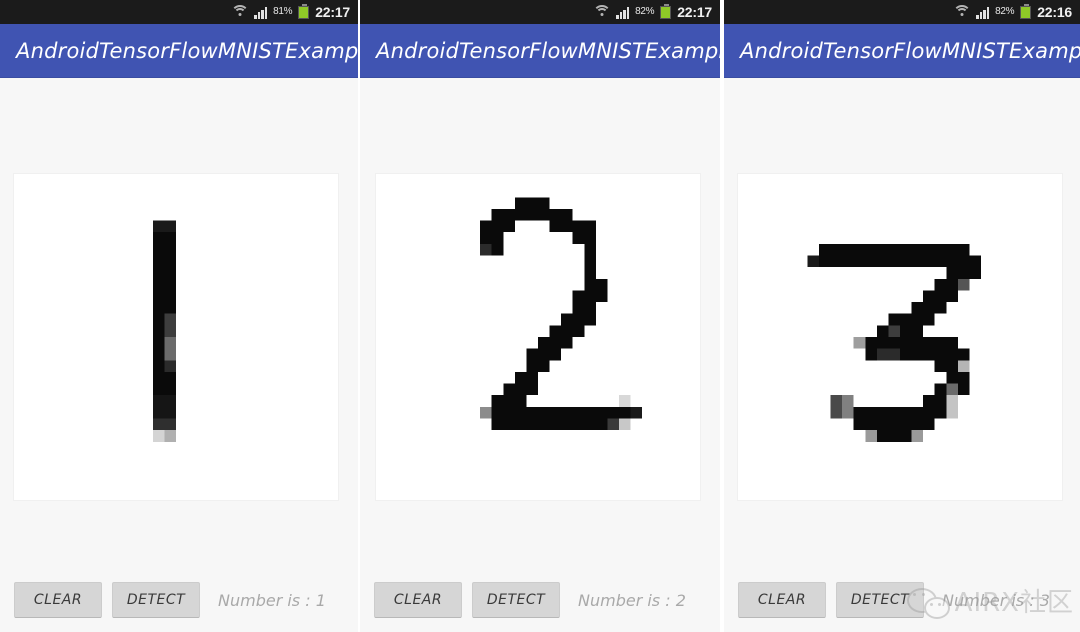  I want to click on controls-row: CLEAR DETECT Number is : 3, so click(894, 600).